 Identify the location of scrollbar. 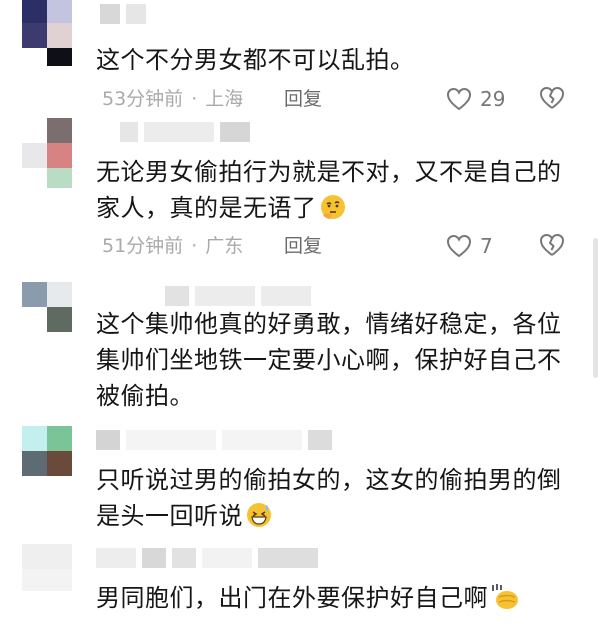
(595, 308).